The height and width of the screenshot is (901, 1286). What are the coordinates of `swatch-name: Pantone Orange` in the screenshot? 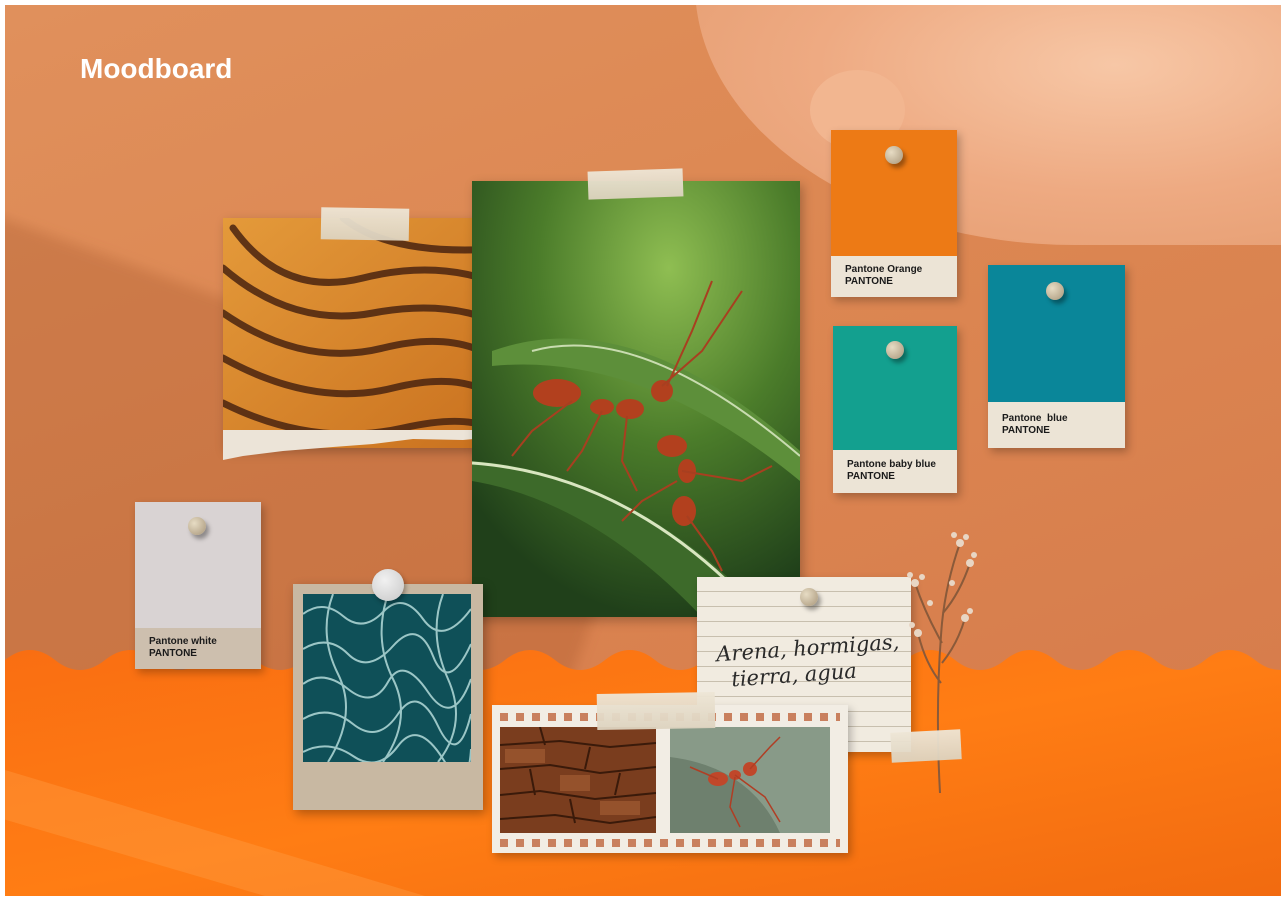 It's located at (884, 269).